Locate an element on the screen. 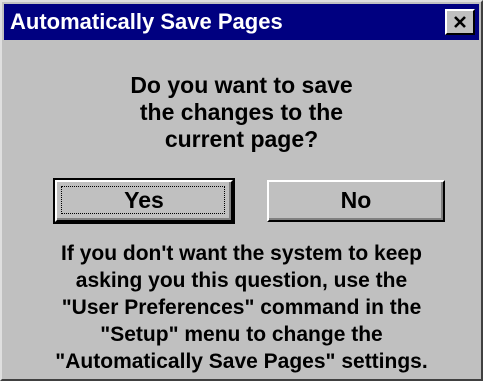  info-line: If you don't want the system to keep is located at coordinates (241, 253).